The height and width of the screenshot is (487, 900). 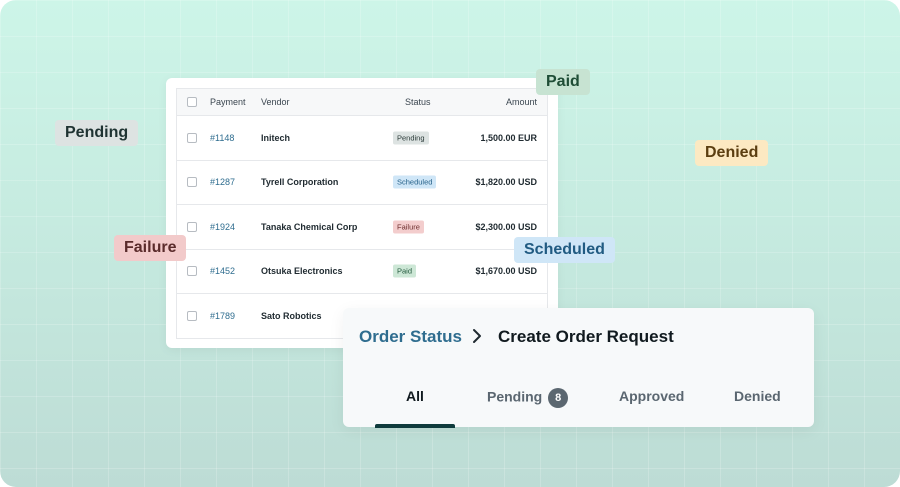 I want to click on amount-value: $2,300.00 USD, so click(x=506, y=226).